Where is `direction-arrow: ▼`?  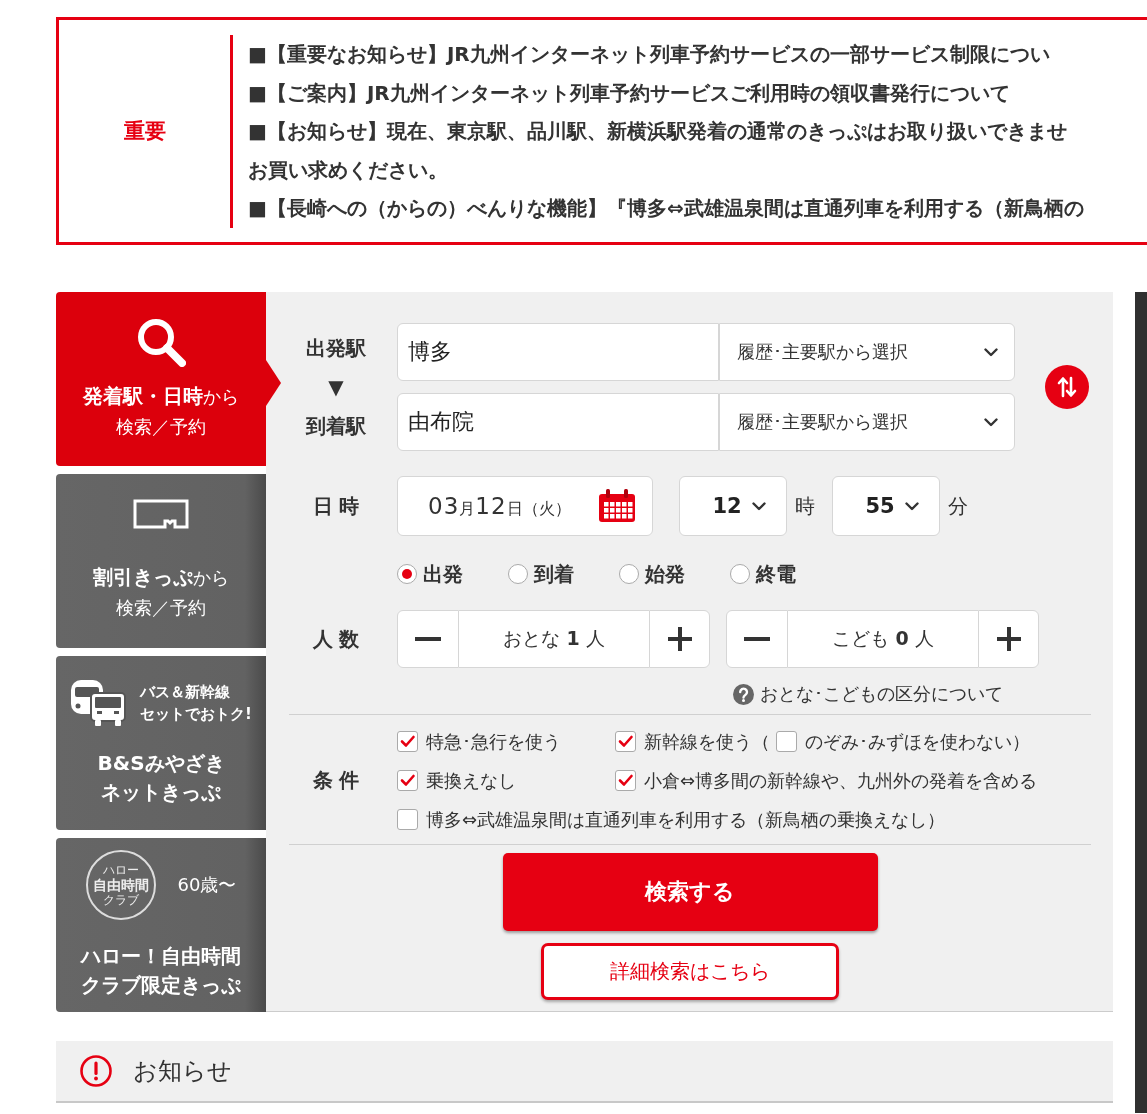
direction-arrow: ▼ is located at coordinates (336, 387).